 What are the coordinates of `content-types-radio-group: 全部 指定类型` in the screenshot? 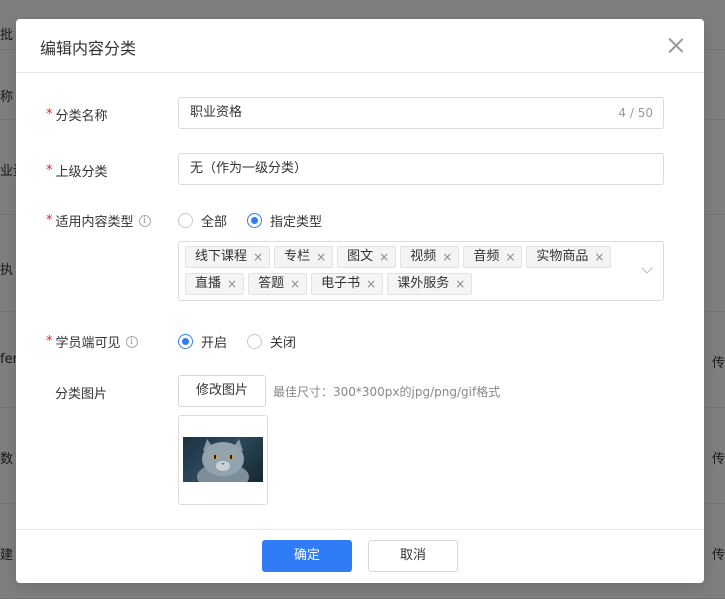 It's located at (260, 220).